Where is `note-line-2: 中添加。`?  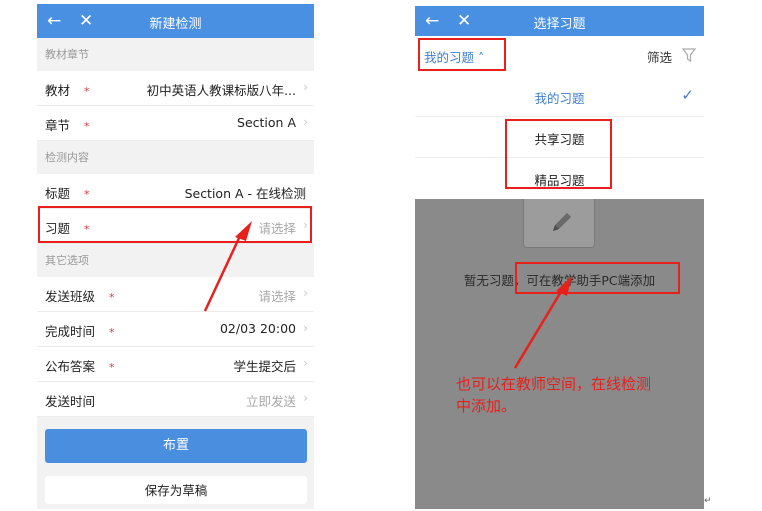
note-line-2: 中添加。 is located at coordinates (486, 406).